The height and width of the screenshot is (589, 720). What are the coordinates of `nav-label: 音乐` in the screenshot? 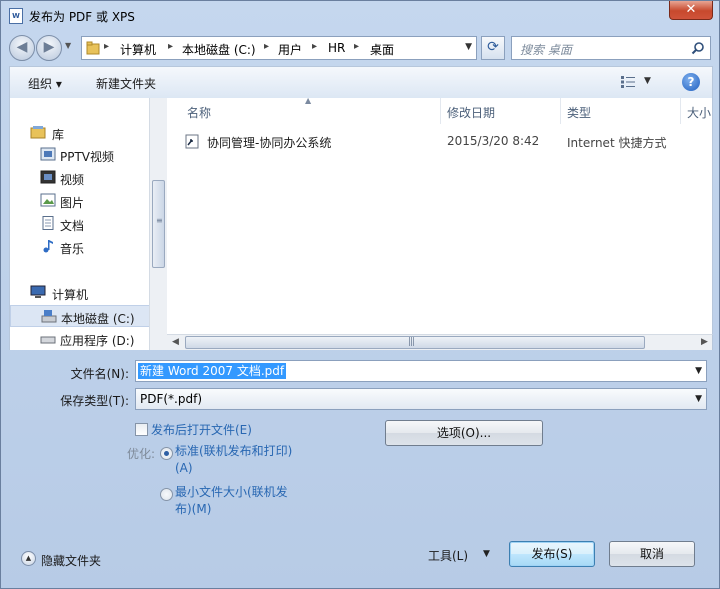 It's located at (72, 249).